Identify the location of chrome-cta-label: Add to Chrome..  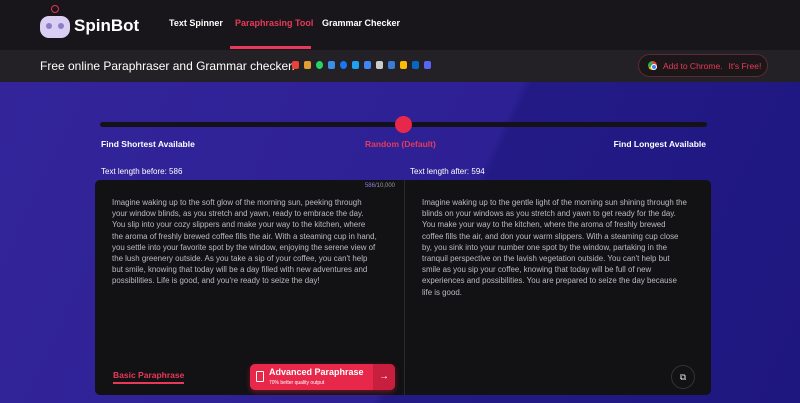
(693, 65).